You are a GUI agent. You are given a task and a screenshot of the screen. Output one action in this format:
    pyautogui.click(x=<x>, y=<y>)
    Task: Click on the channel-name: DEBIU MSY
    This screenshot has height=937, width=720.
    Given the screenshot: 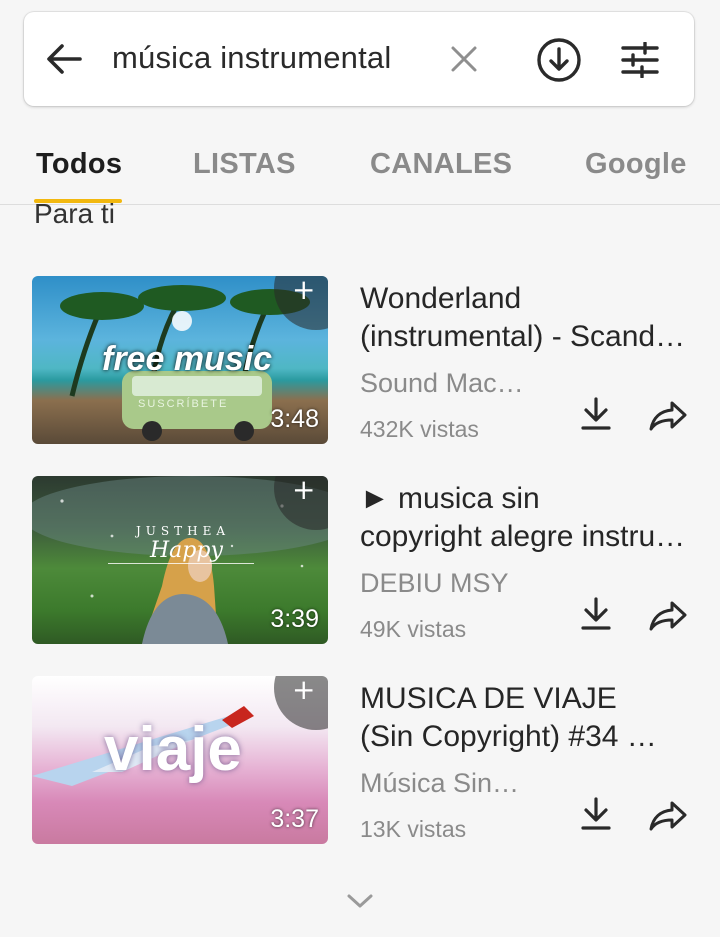 What is the action you would take?
    pyautogui.click(x=434, y=583)
    